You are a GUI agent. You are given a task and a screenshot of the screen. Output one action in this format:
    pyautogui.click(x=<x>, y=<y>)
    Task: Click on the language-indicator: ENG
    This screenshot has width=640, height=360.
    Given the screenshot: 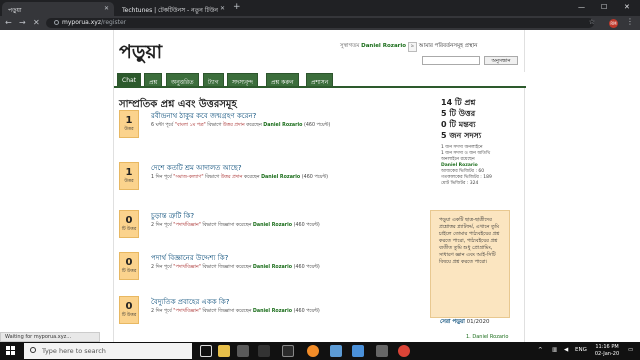 What is the action you would take?
    pyautogui.click(x=581, y=350)
    